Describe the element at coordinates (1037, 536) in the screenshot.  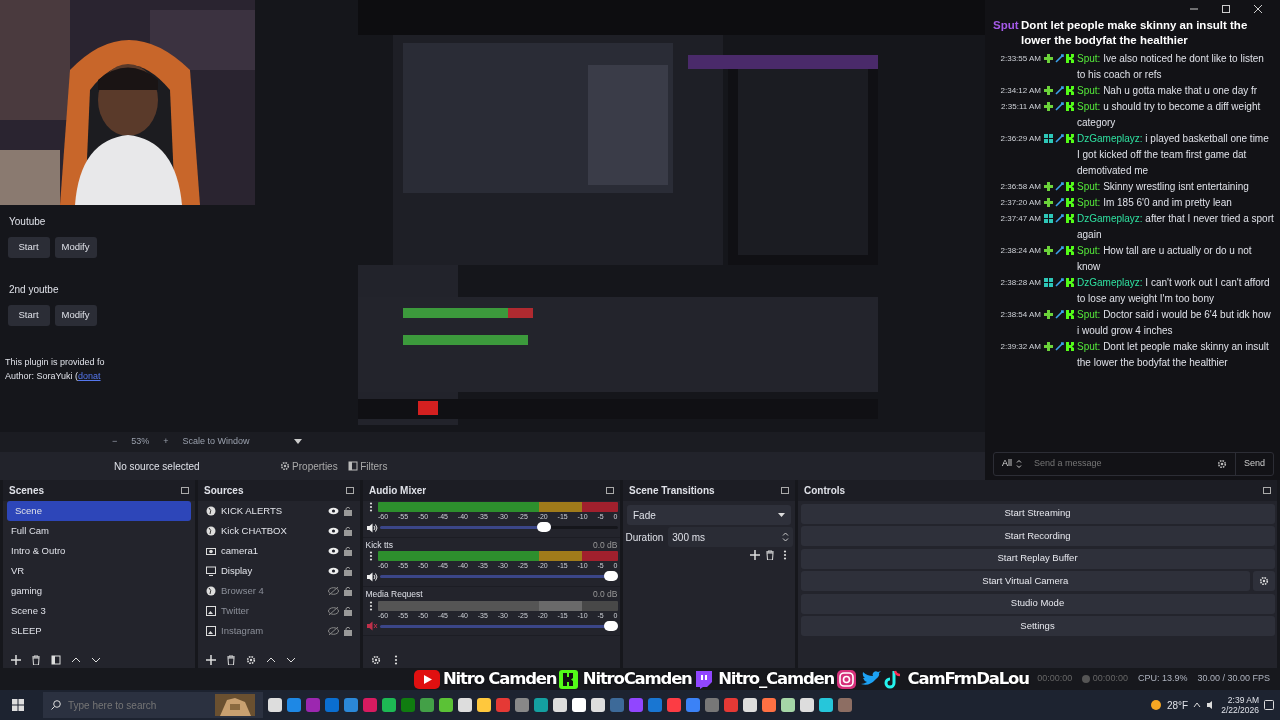
I see `control-button: Start Recording` at that location.